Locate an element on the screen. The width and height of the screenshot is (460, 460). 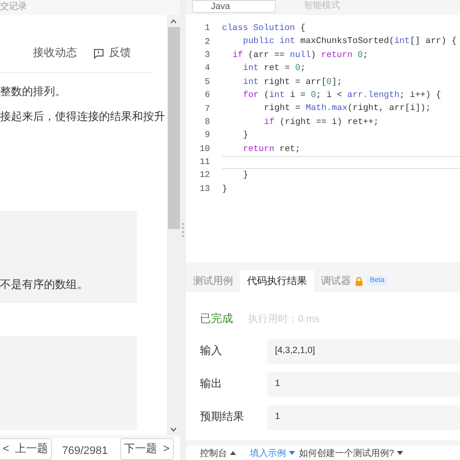
next-button: 下一题 > is located at coordinates (147, 449).